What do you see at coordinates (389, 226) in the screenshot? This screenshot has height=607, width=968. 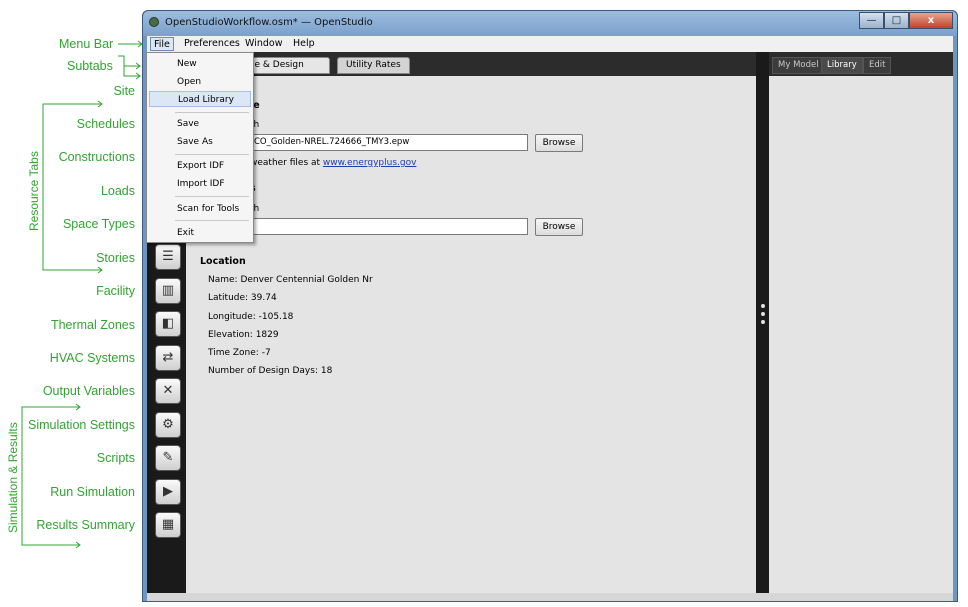 I see `design-days-path-field` at bounding box center [389, 226].